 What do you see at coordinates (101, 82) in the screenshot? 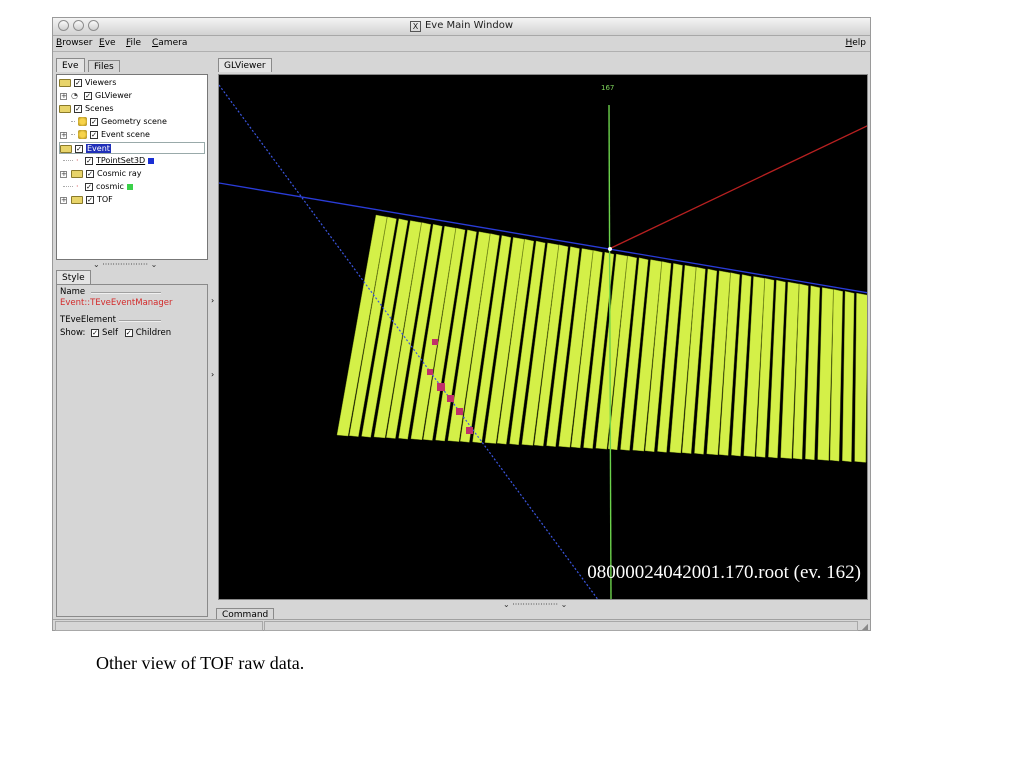
I see `tree-item-label: Viewers` at bounding box center [101, 82].